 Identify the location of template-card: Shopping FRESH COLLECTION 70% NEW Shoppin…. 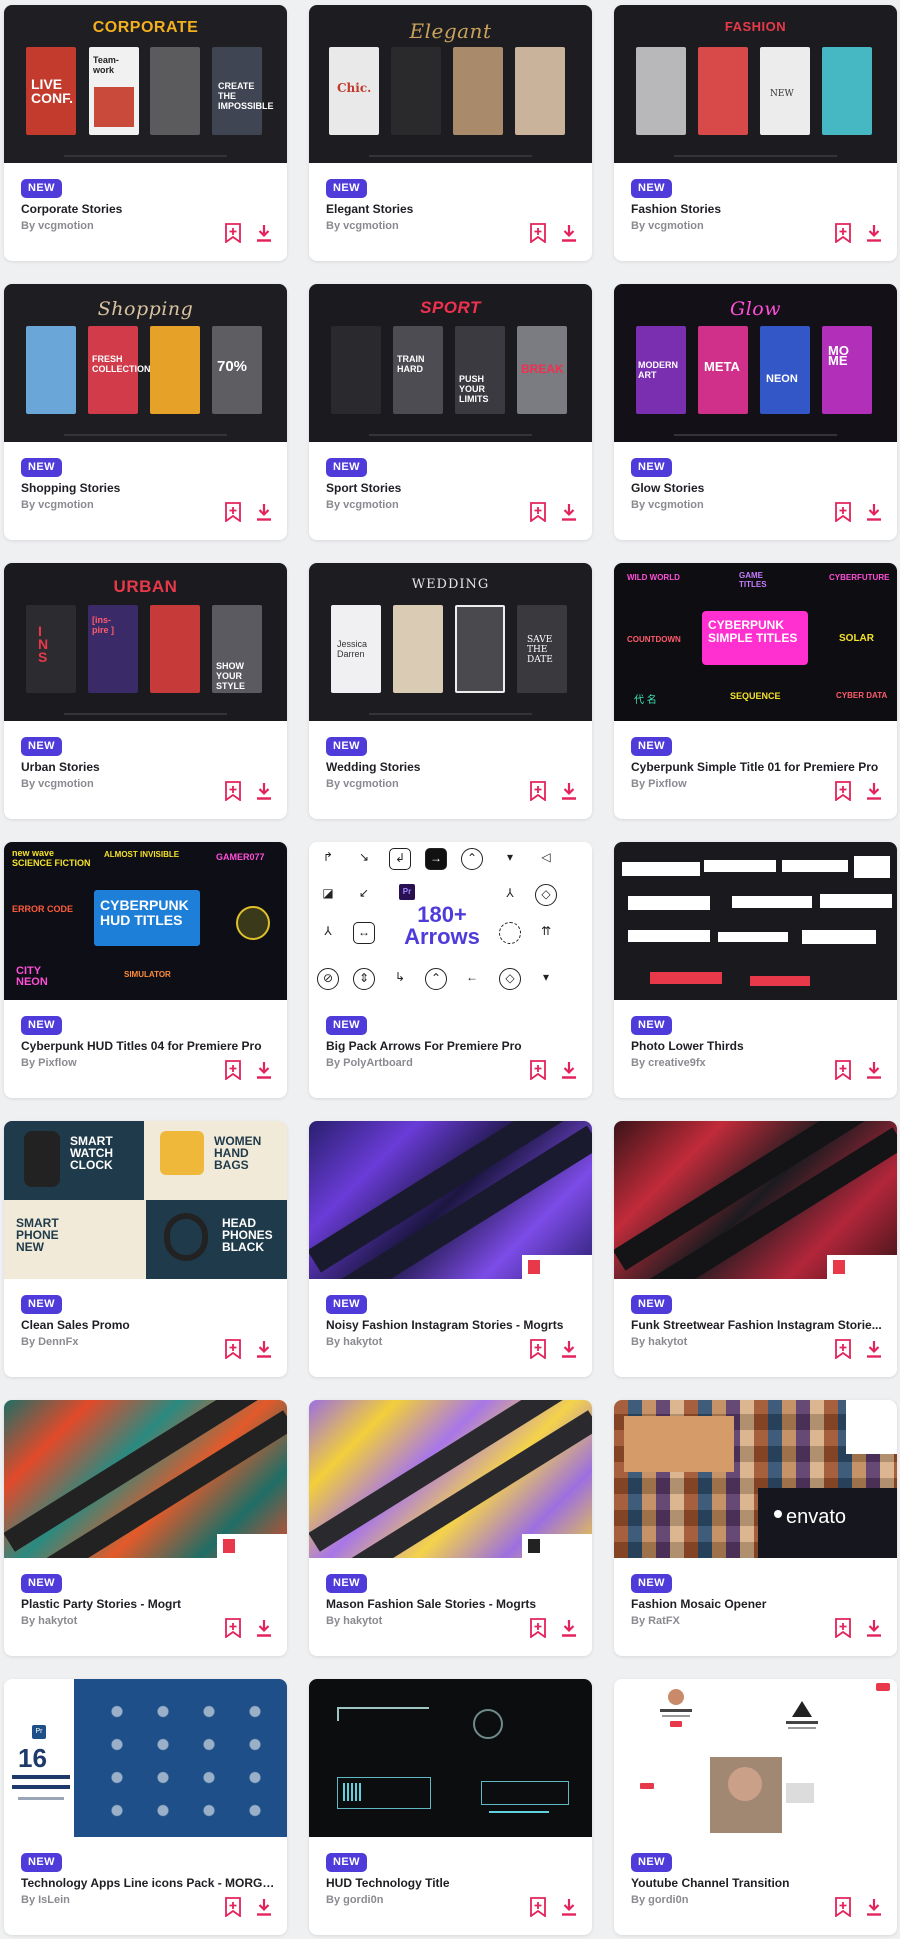
(145, 412).